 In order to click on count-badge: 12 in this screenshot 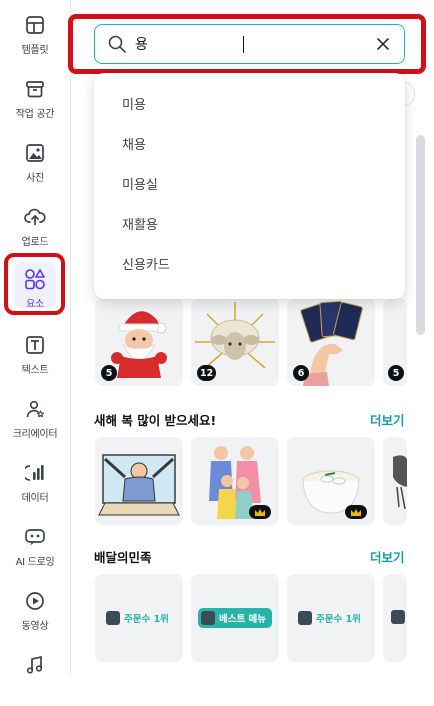, I will do `click(207, 373)`.